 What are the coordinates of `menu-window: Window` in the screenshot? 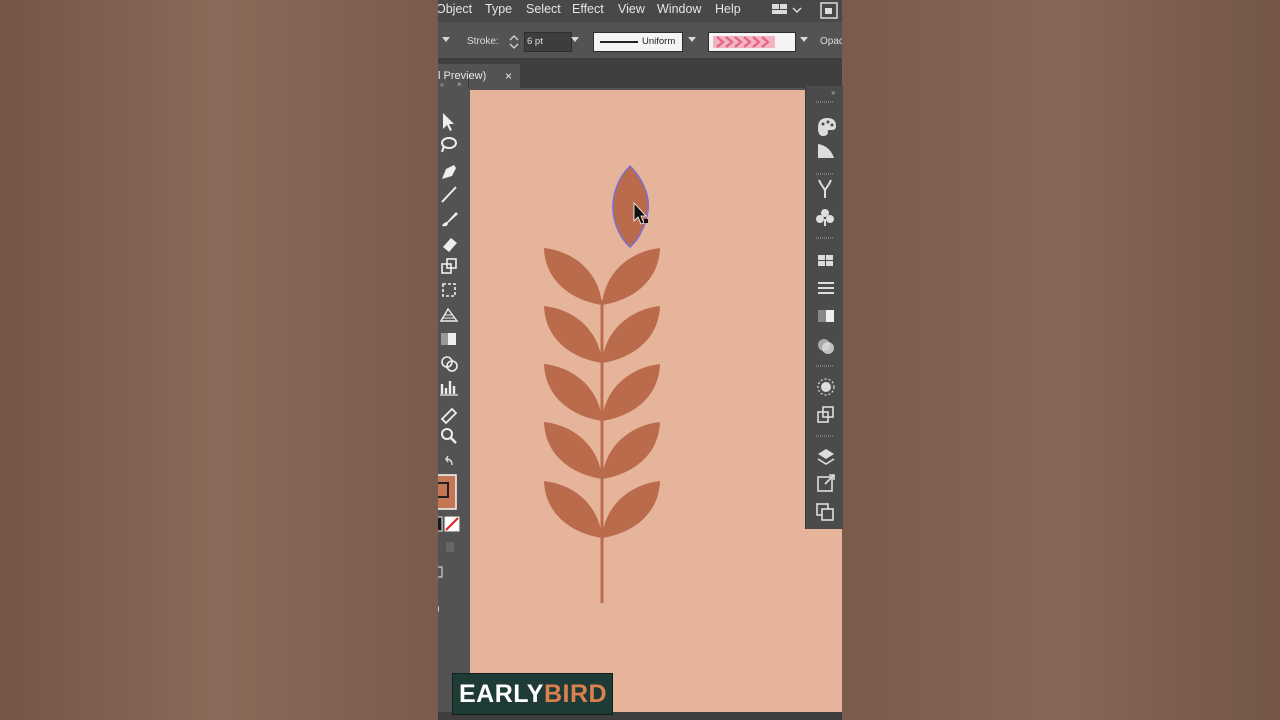 It's located at (679, 9).